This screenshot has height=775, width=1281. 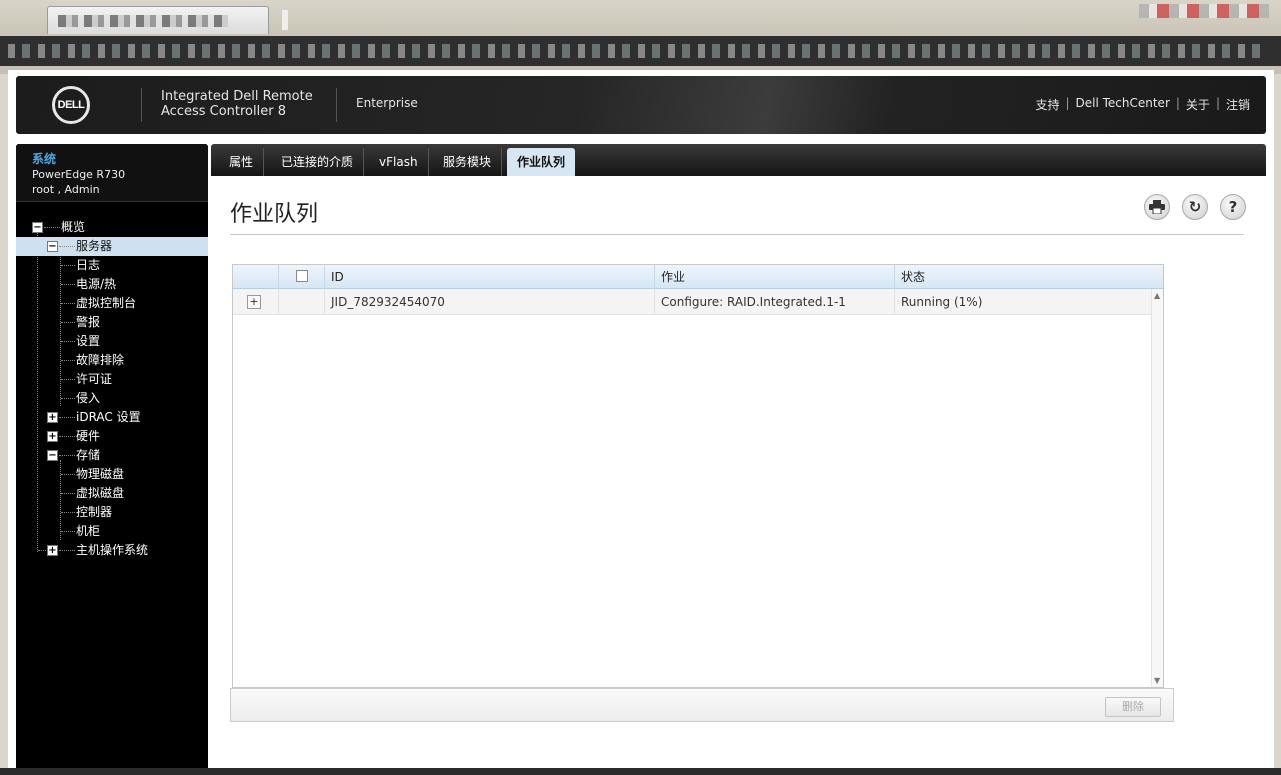 What do you see at coordinates (100, 360) in the screenshot?
I see `tree-label: 故障排除` at bounding box center [100, 360].